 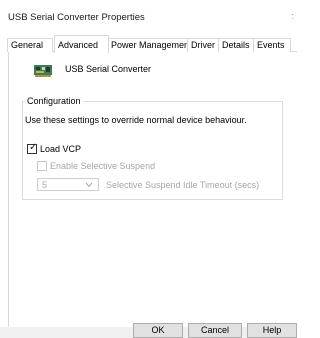 I want to click on tab-power-management: Power Management, so click(x=149, y=45).